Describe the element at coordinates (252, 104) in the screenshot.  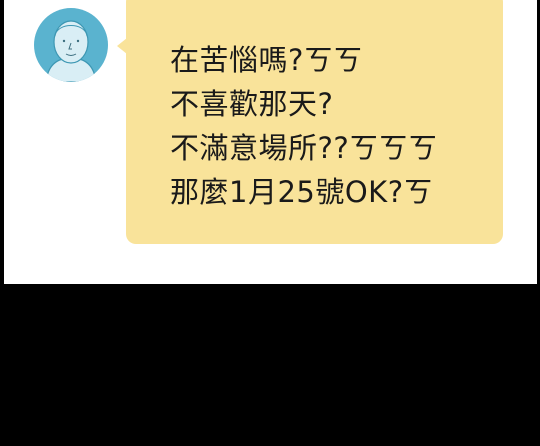
I see `message-line-2: 不喜歡那天?` at that location.